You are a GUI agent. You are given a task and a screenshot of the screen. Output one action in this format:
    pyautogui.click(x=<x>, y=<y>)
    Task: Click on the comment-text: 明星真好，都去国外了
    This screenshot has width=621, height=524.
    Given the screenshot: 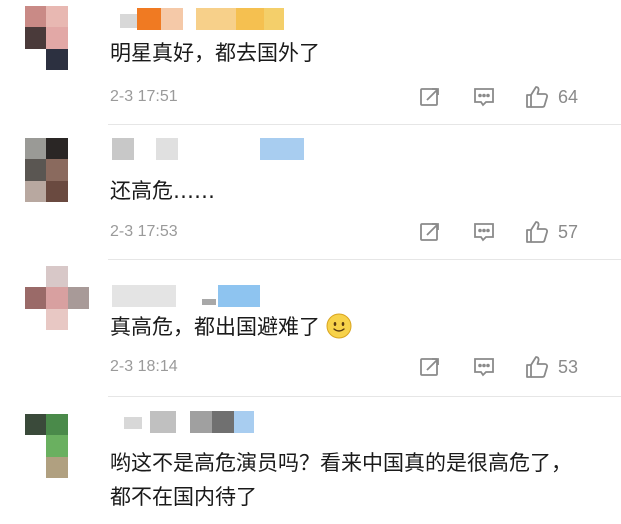 What is the action you would take?
    pyautogui.click(x=215, y=53)
    